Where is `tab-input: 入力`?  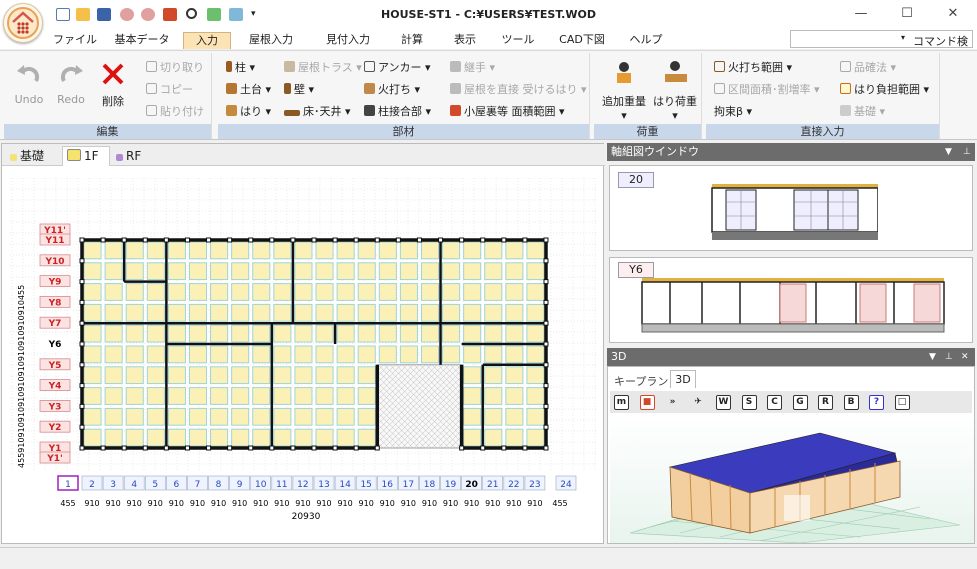 tab-input: 入力 is located at coordinates (207, 40).